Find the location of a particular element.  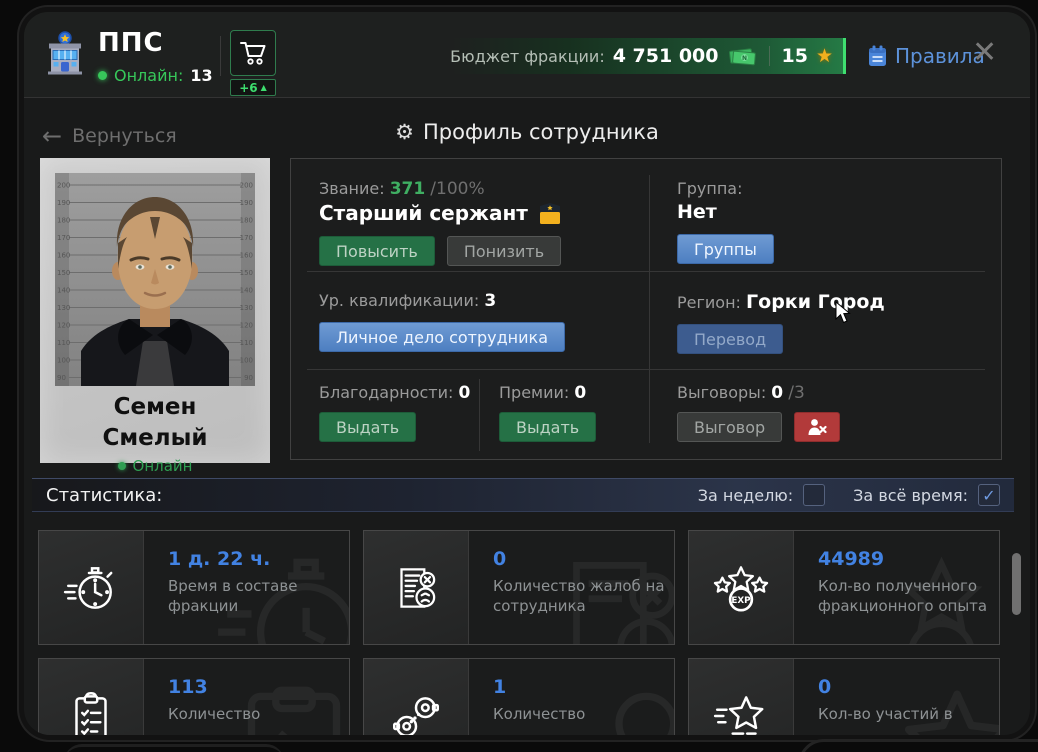

rank-epaulette-icon is located at coordinates (549, 213).